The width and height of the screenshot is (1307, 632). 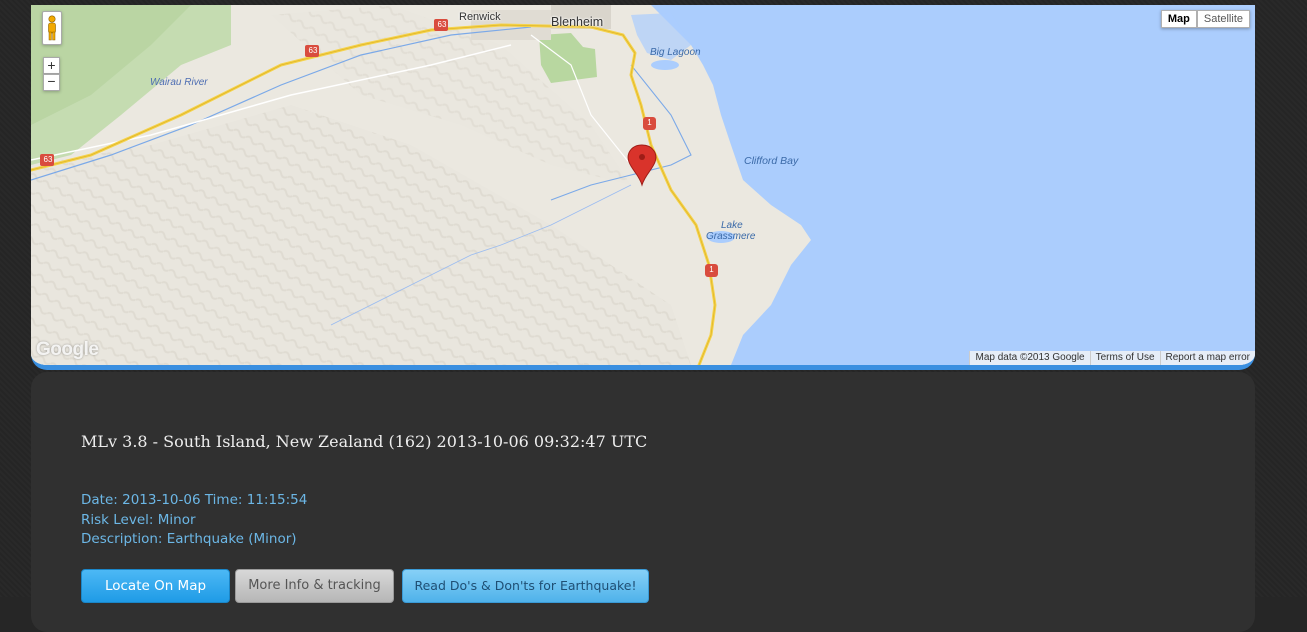 I want to click on report-map-error-link: Report a map error, so click(x=1207, y=358).